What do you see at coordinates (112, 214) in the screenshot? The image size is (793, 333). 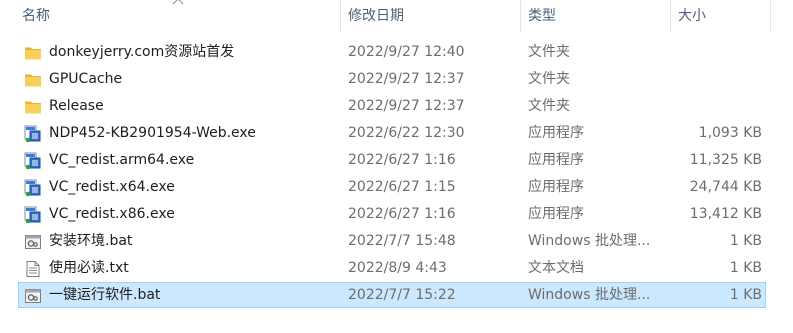 I see `file-name: VC_redist.x86.exe` at bounding box center [112, 214].